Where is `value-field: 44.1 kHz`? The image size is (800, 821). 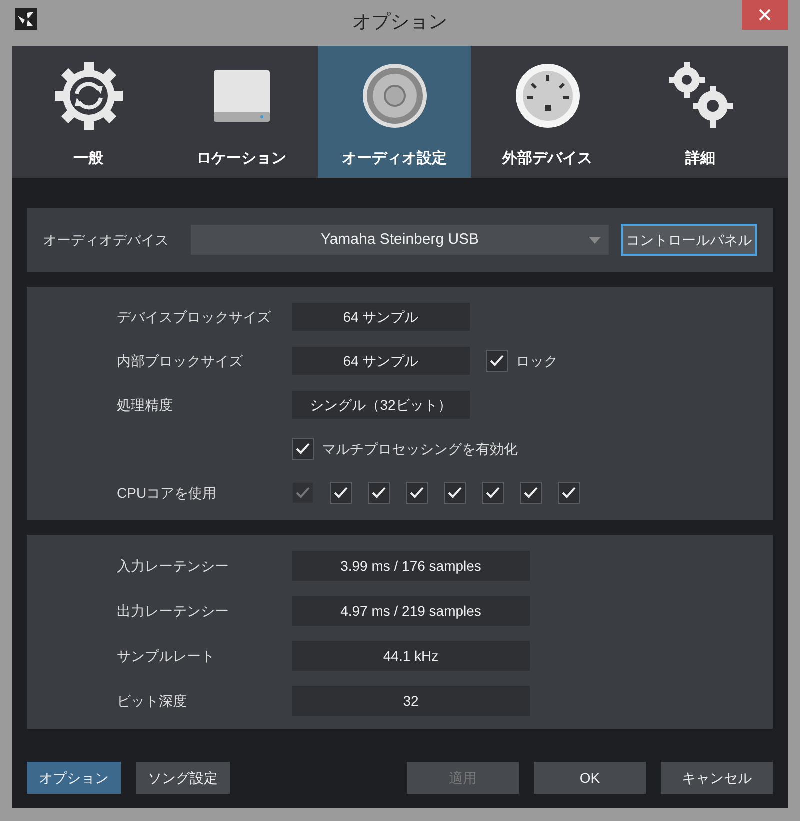
value-field: 44.1 kHz is located at coordinates (411, 656).